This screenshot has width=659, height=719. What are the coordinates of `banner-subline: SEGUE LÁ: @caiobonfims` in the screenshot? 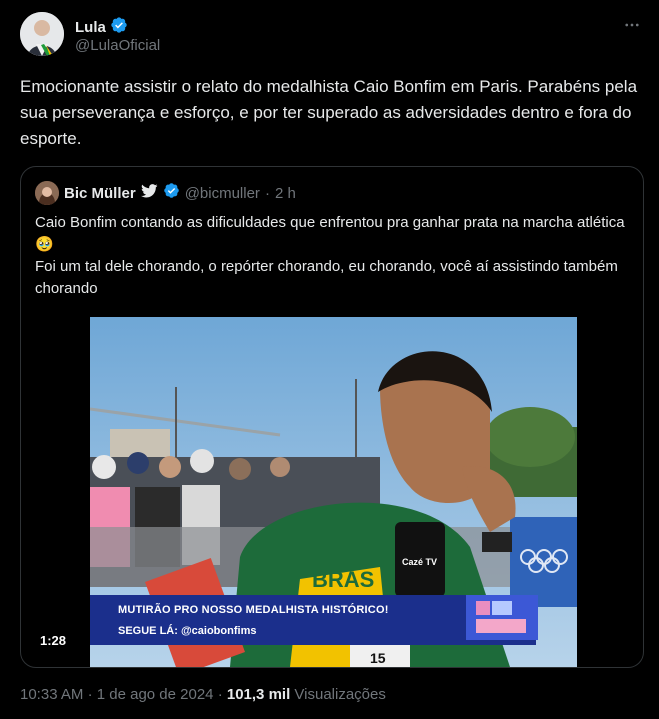 It's located at (187, 631).